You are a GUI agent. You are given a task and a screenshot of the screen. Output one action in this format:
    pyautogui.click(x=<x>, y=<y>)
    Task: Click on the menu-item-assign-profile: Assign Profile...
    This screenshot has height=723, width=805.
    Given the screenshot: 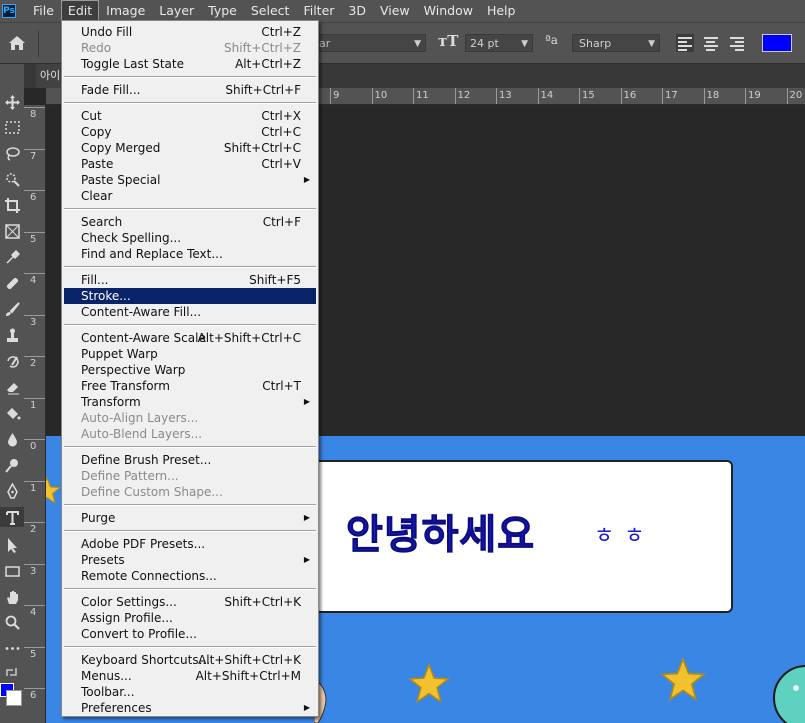 What is the action you would take?
    pyautogui.click(x=190, y=618)
    